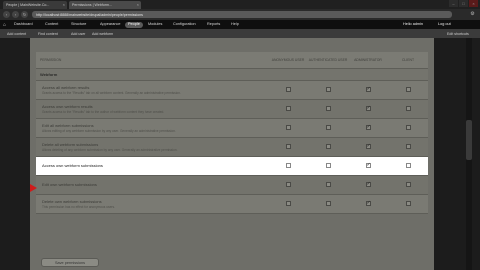 The height and width of the screenshot is (270, 480). I want to click on toolbar-item-modules: Modules, so click(155, 25).